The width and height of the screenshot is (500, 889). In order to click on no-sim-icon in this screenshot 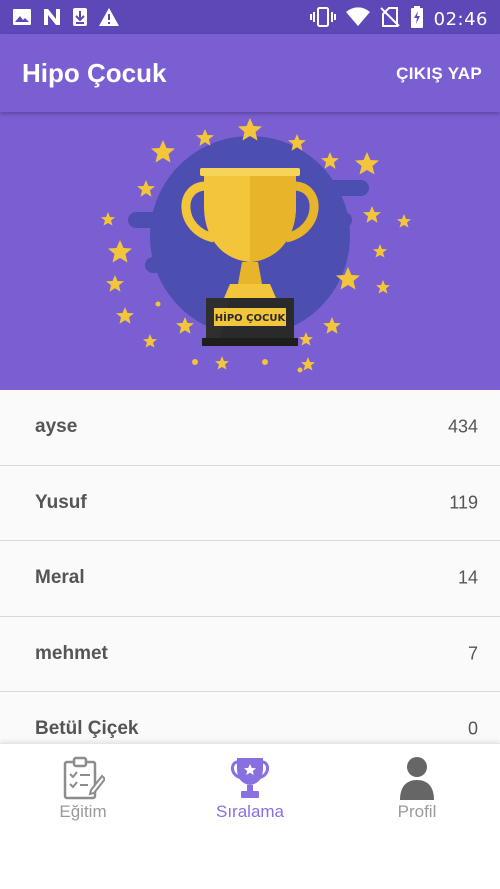, I will do `click(389, 19)`.